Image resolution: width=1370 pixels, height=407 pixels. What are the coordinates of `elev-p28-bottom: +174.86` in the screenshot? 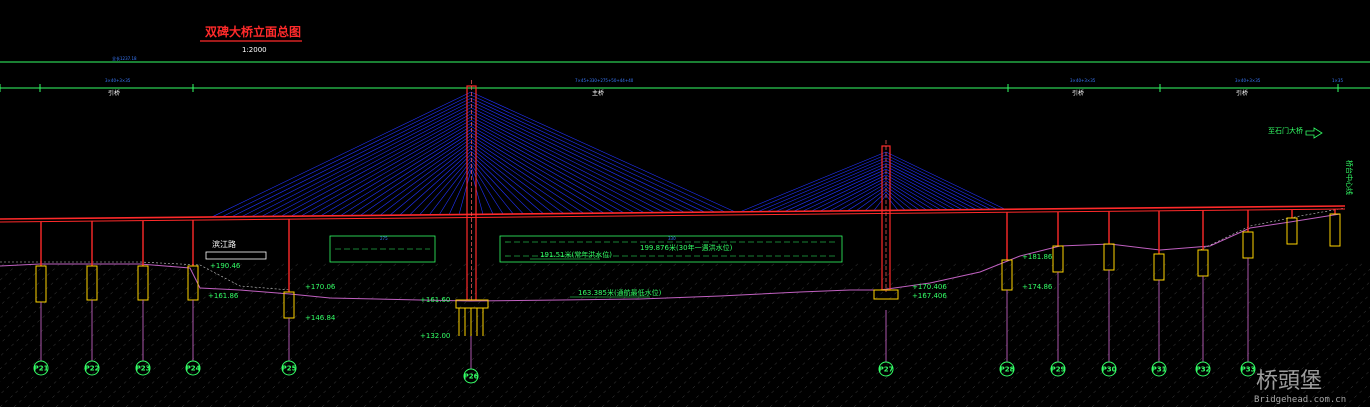 It's located at (1037, 287).